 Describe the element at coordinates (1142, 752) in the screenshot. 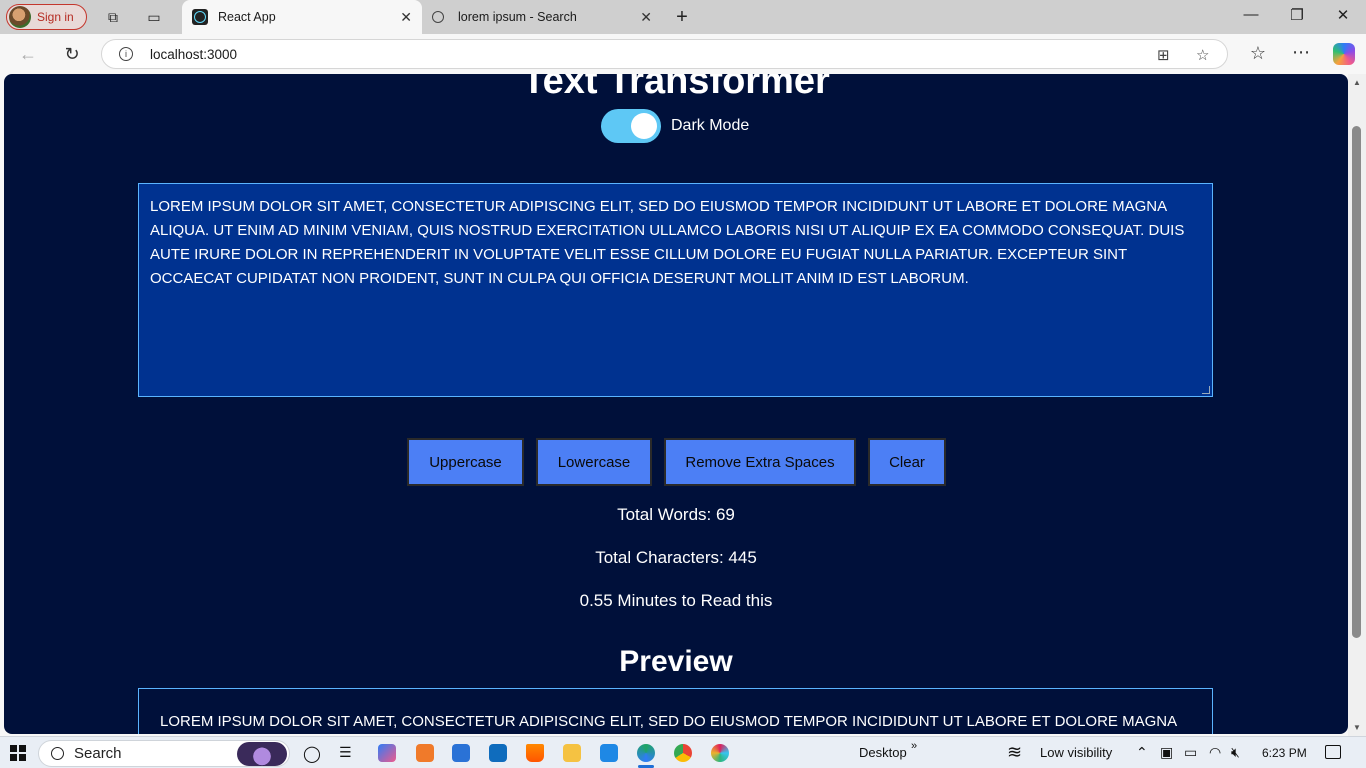

I see `chevron-up-icon: ⌃` at that location.